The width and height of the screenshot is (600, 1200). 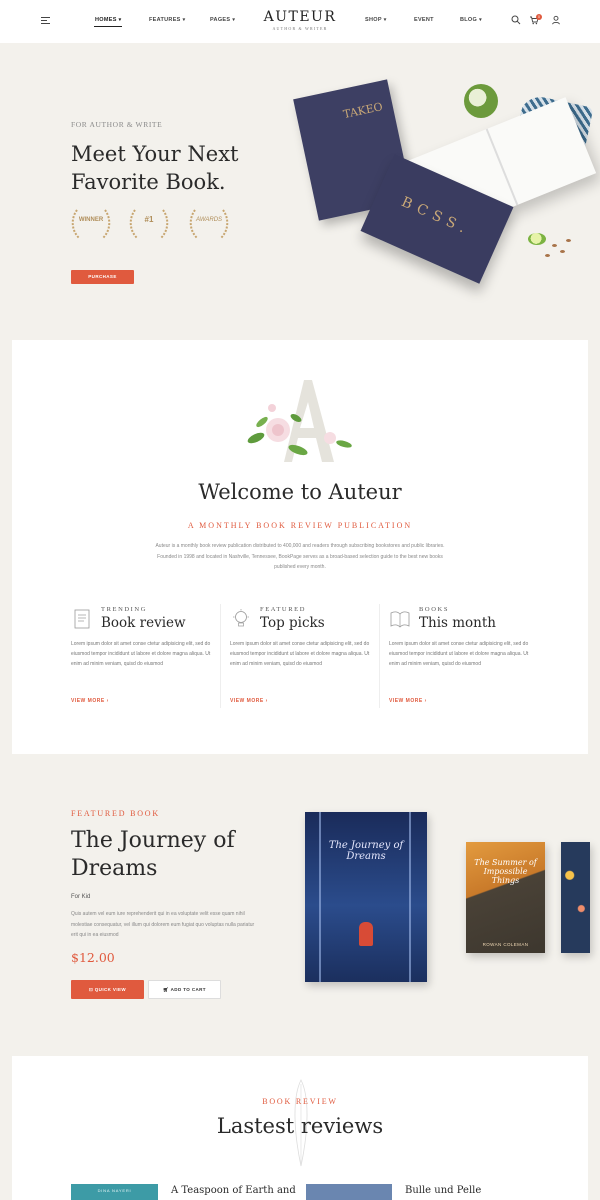 What do you see at coordinates (93, 957) in the screenshot?
I see `featured-book-price: $12.00` at bounding box center [93, 957].